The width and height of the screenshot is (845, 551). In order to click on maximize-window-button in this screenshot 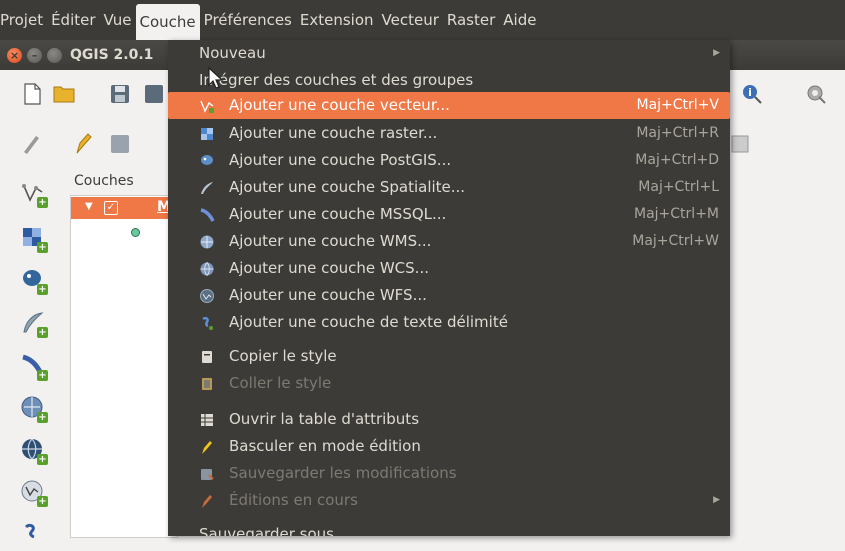, I will do `click(54, 55)`.